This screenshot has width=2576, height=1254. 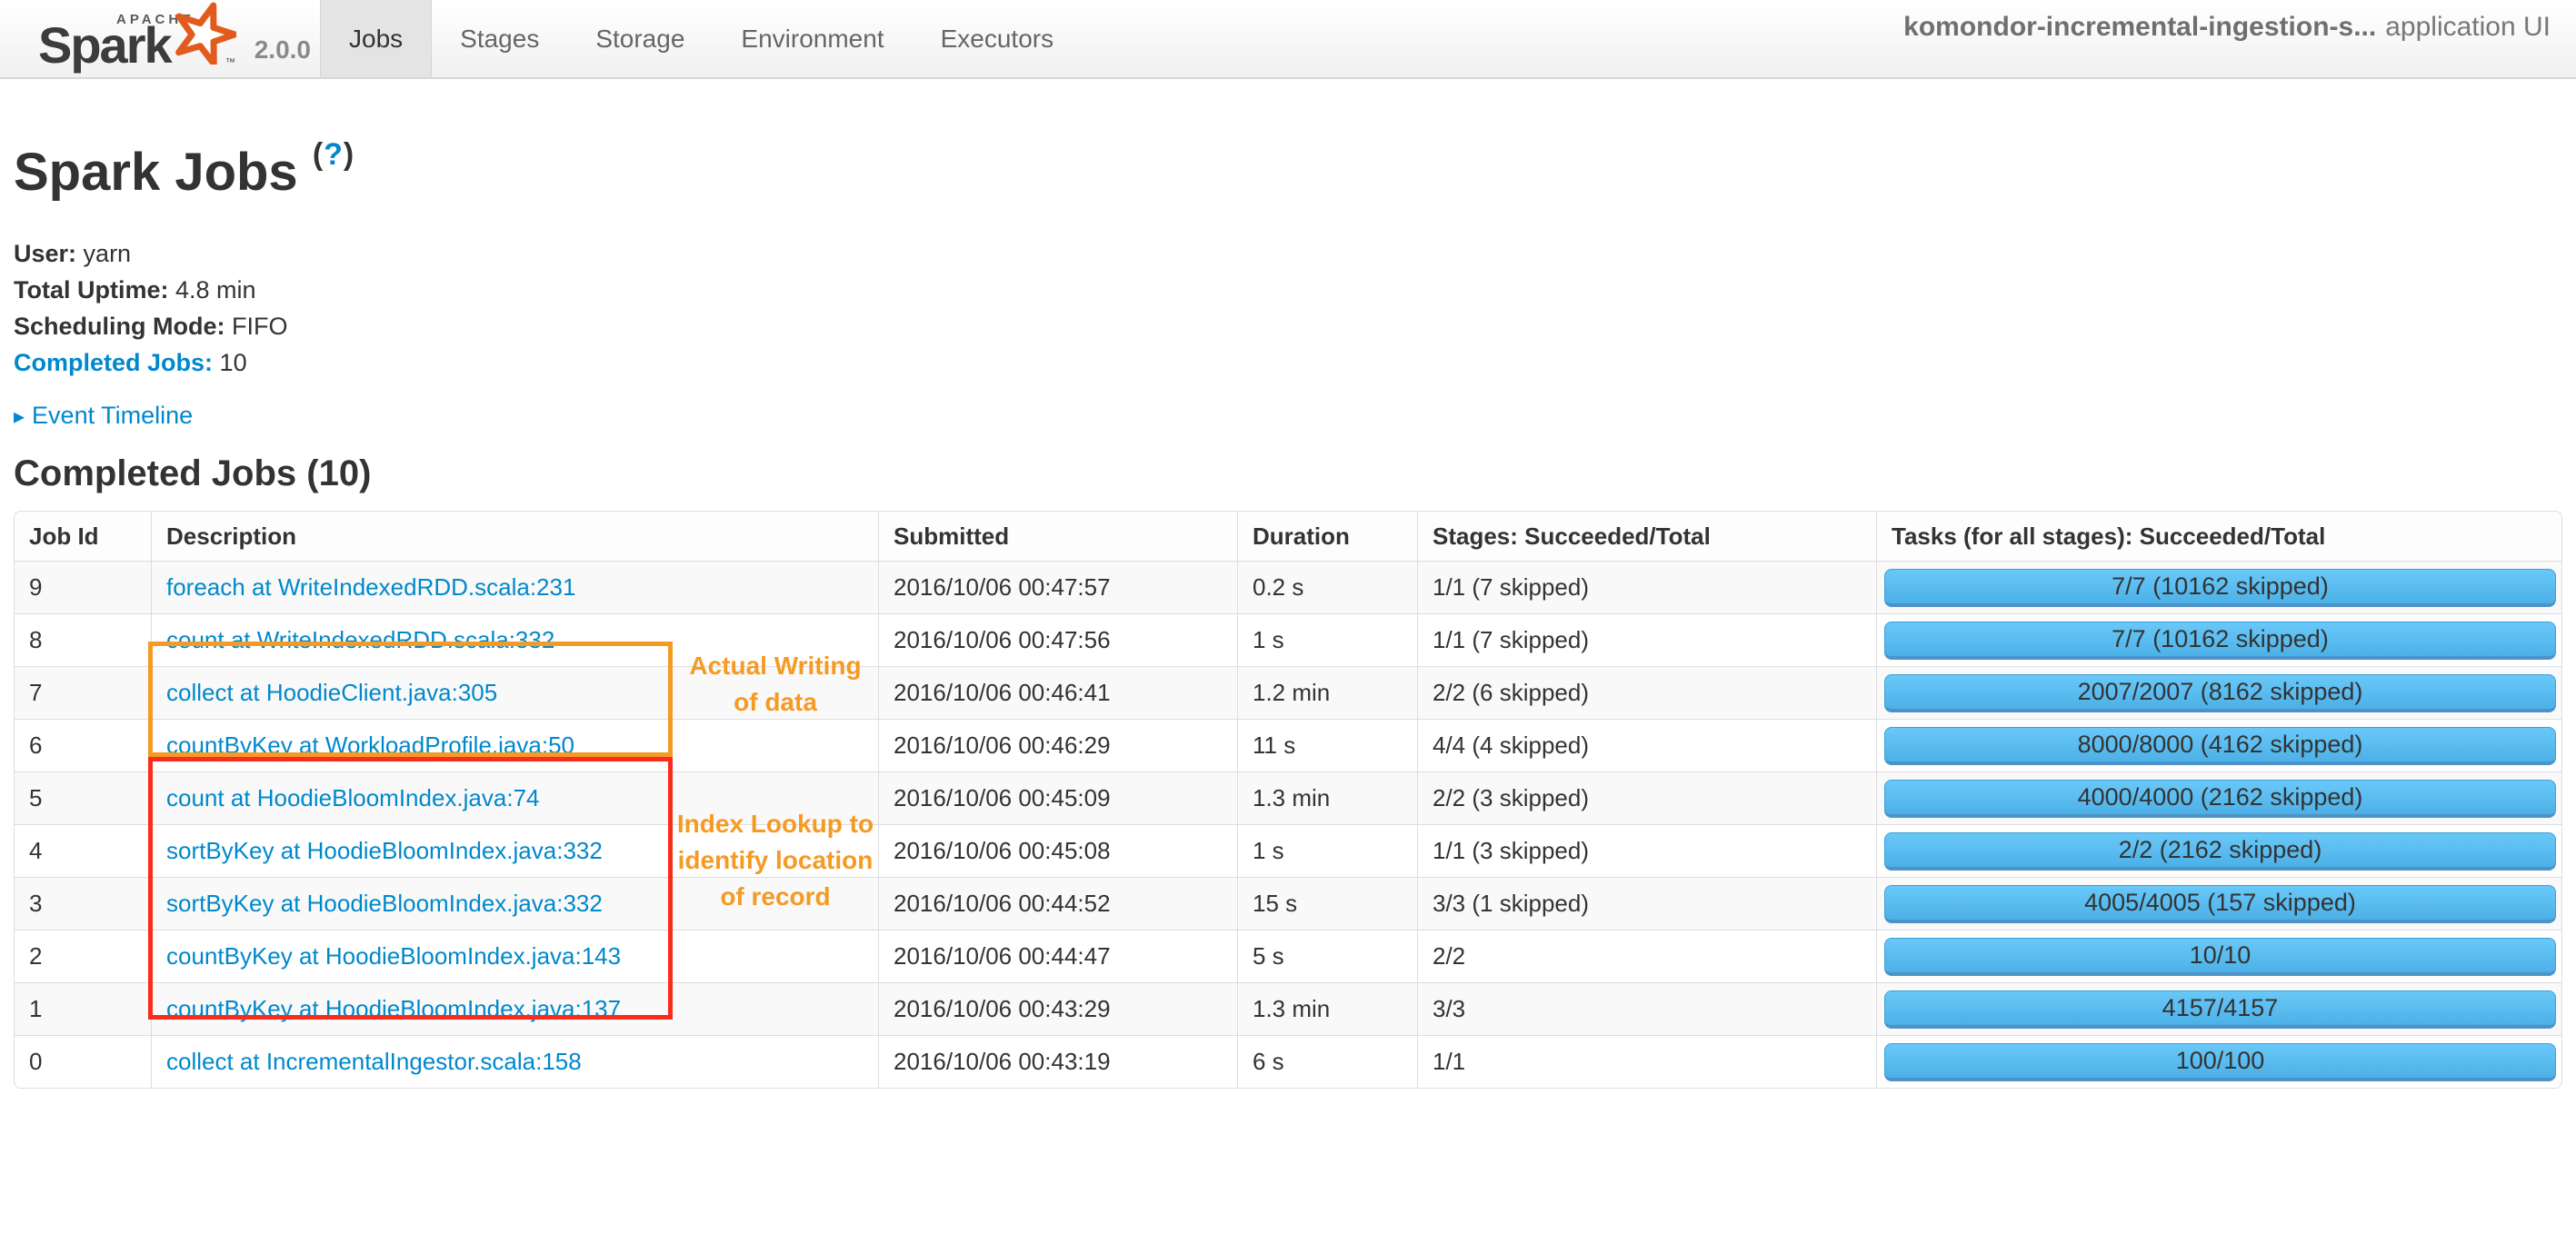 I want to click on stages-cell: 3/3, so click(x=1646, y=1008).